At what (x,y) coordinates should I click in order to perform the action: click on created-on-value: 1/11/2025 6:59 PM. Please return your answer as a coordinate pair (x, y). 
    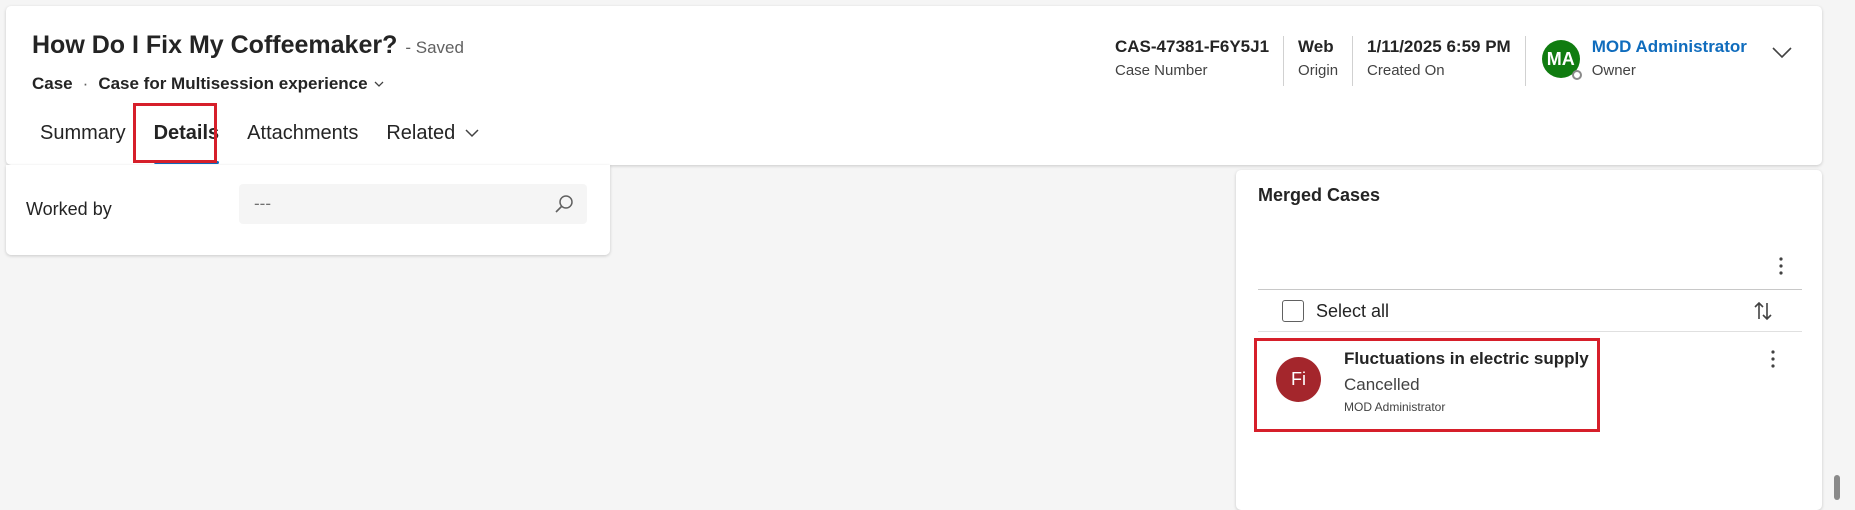
    Looking at the image, I should click on (1439, 46).